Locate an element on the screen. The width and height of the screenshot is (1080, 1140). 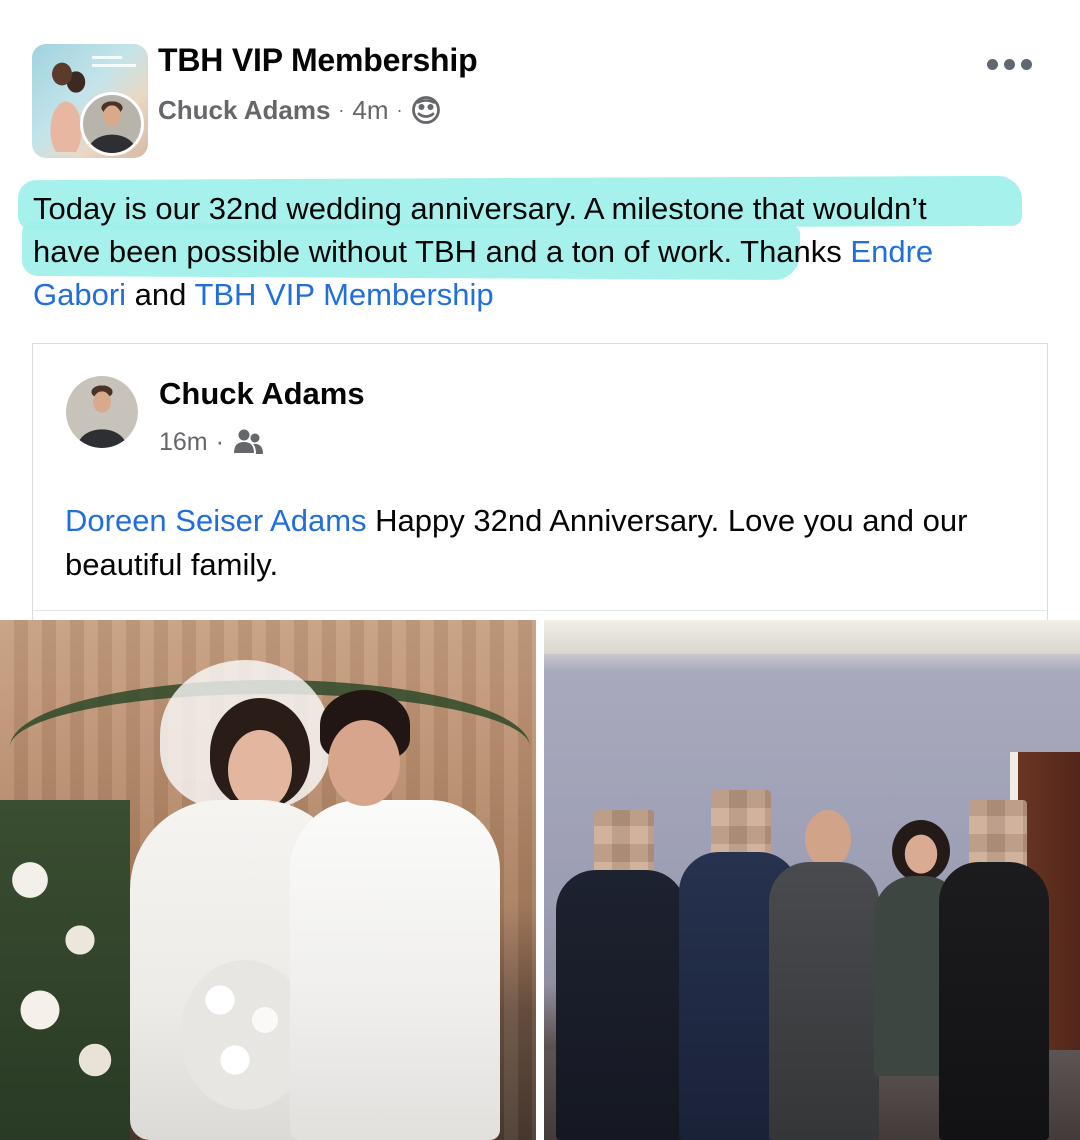
friends-icon is located at coordinates (248, 442).